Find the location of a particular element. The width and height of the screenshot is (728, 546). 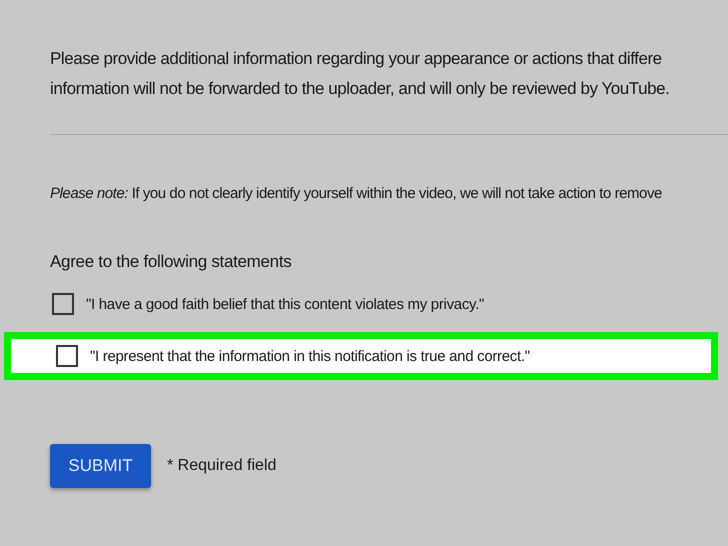

submit-button: SUBMIT is located at coordinates (100, 466).